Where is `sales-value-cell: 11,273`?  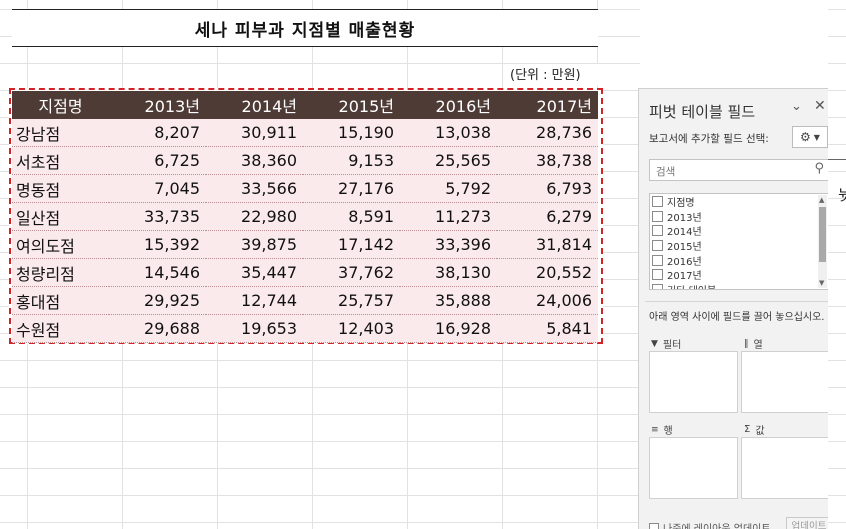 sales-value-cell: 11,273 is located at coordinates (448, 216).